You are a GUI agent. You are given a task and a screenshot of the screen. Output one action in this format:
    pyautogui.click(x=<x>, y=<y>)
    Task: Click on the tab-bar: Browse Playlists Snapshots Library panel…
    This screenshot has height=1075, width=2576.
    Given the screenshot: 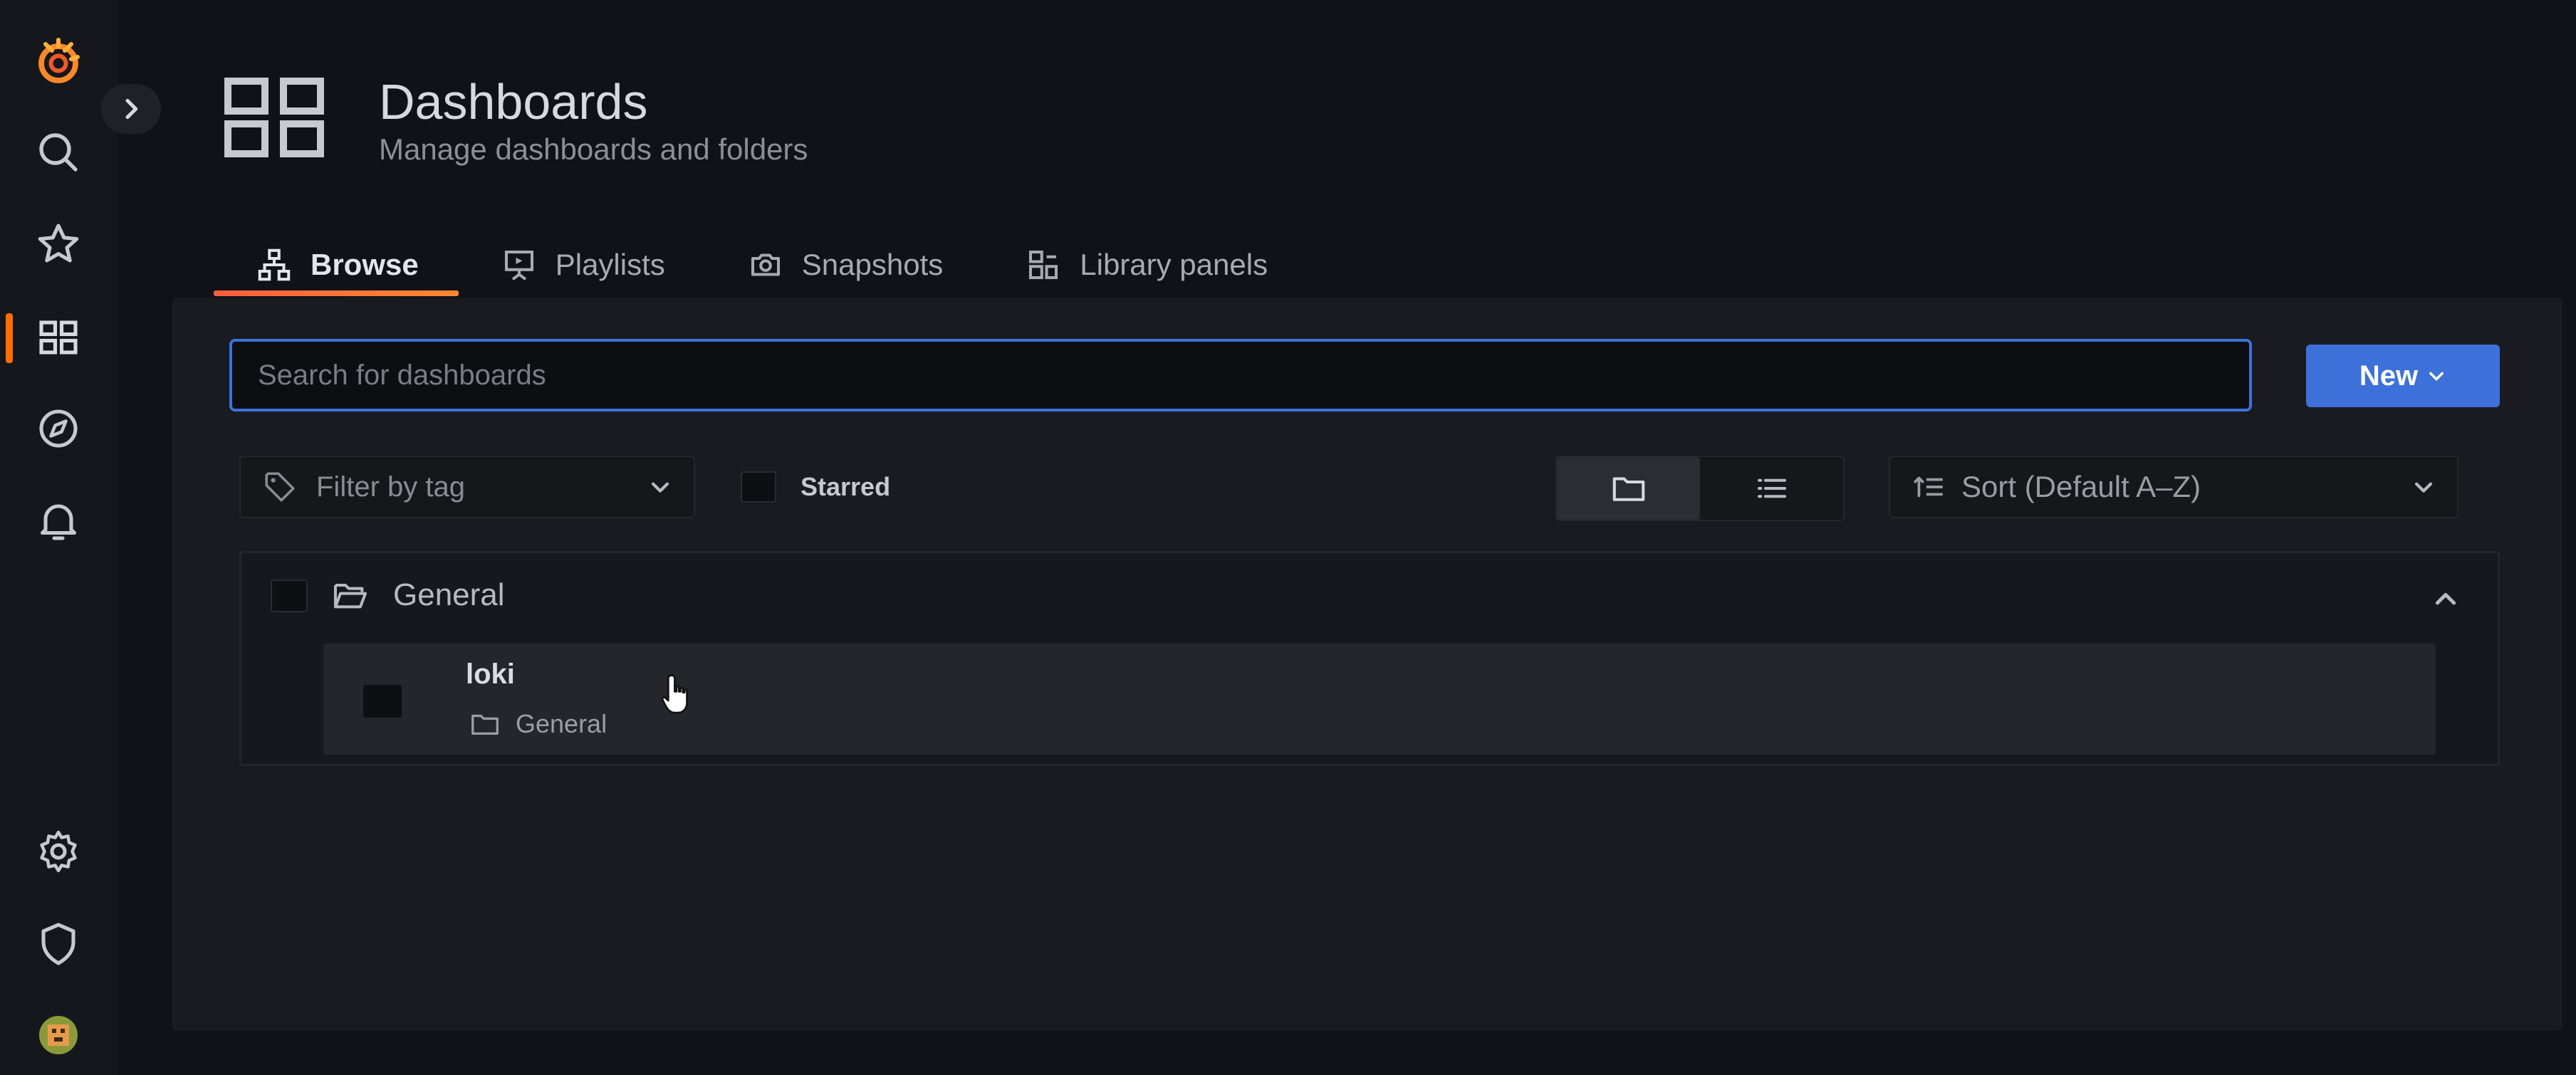 What is the action you would take?
    pyautogui.click(x=761, y=265)
    